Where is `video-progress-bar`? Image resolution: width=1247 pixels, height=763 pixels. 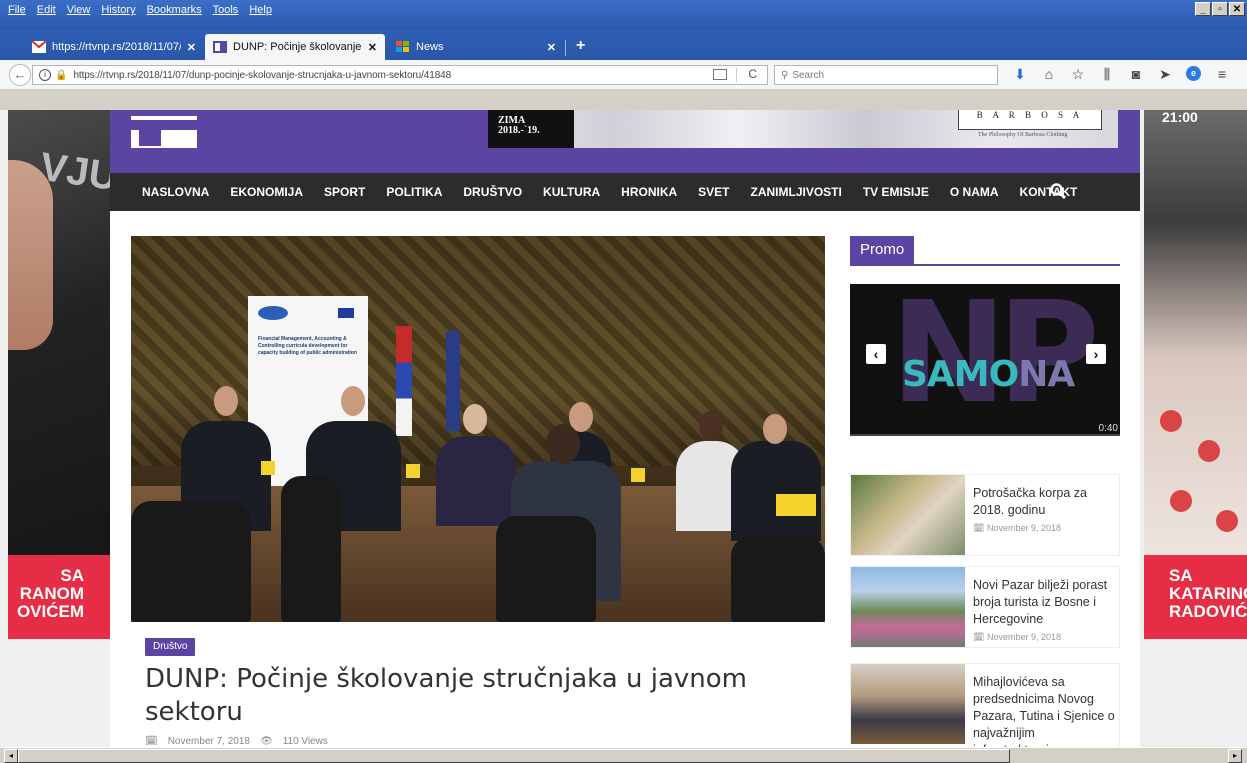
video-progress-bar is located at coordinates (985, 435).